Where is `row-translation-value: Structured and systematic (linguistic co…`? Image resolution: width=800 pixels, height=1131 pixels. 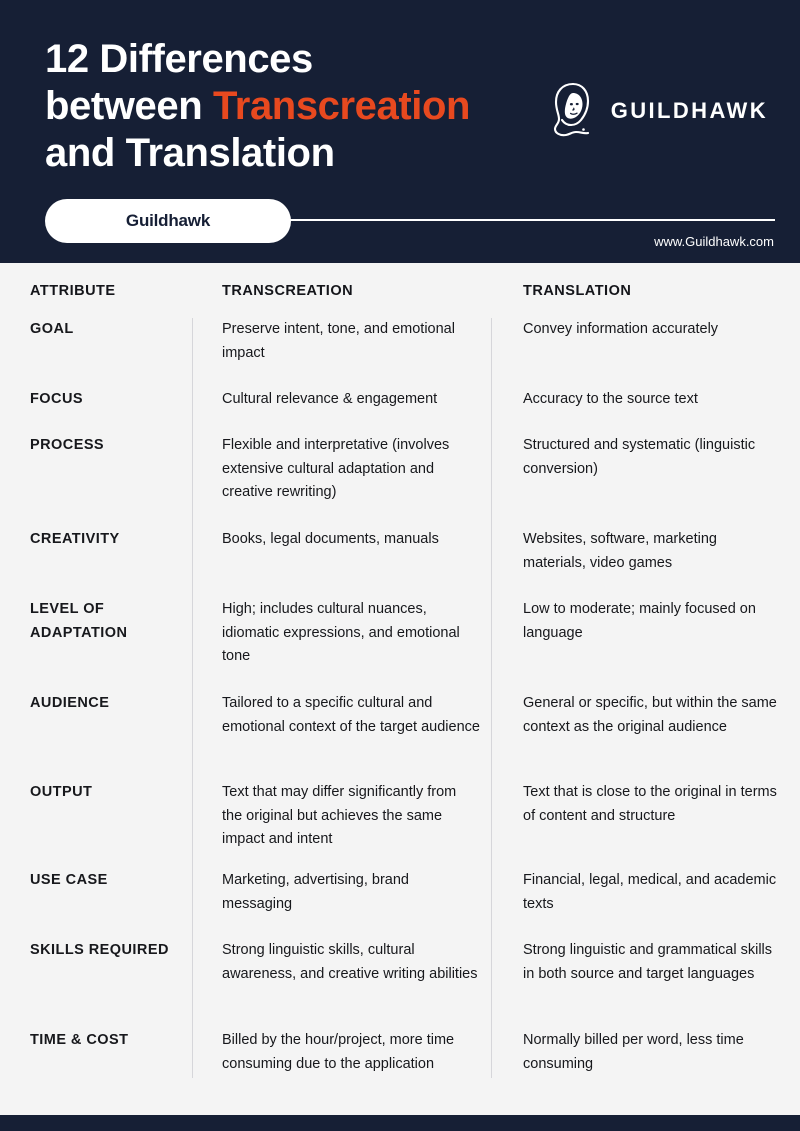
row-translation-value: Structured and systematic (linguistic co… is located at coordinates (639, 457).